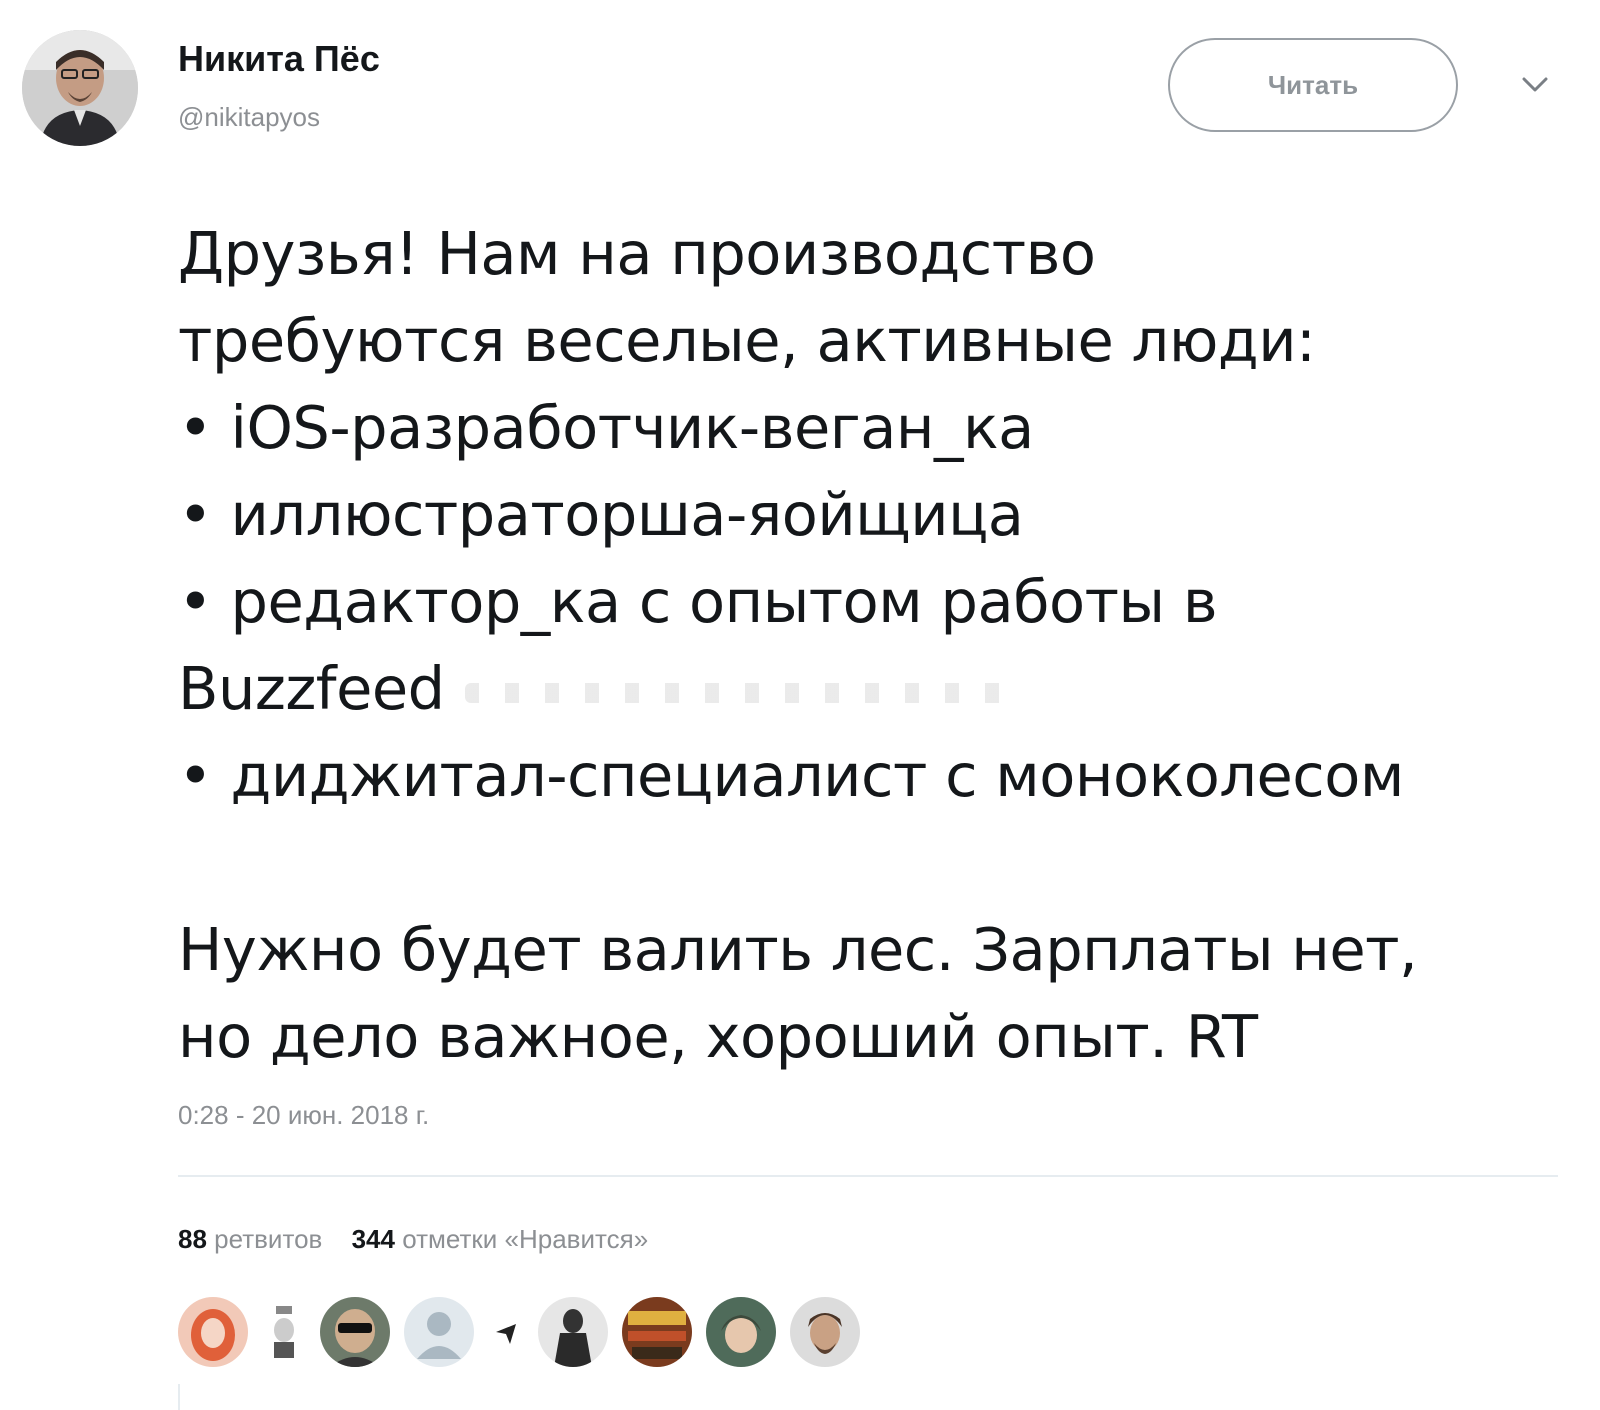 This screenshot has height=1410, width=1600. What do you see at coordinates (525, 1239) in the screenshot?
I see `likes-label: отметки «Нравится»` at bounding box center [525, 1239].